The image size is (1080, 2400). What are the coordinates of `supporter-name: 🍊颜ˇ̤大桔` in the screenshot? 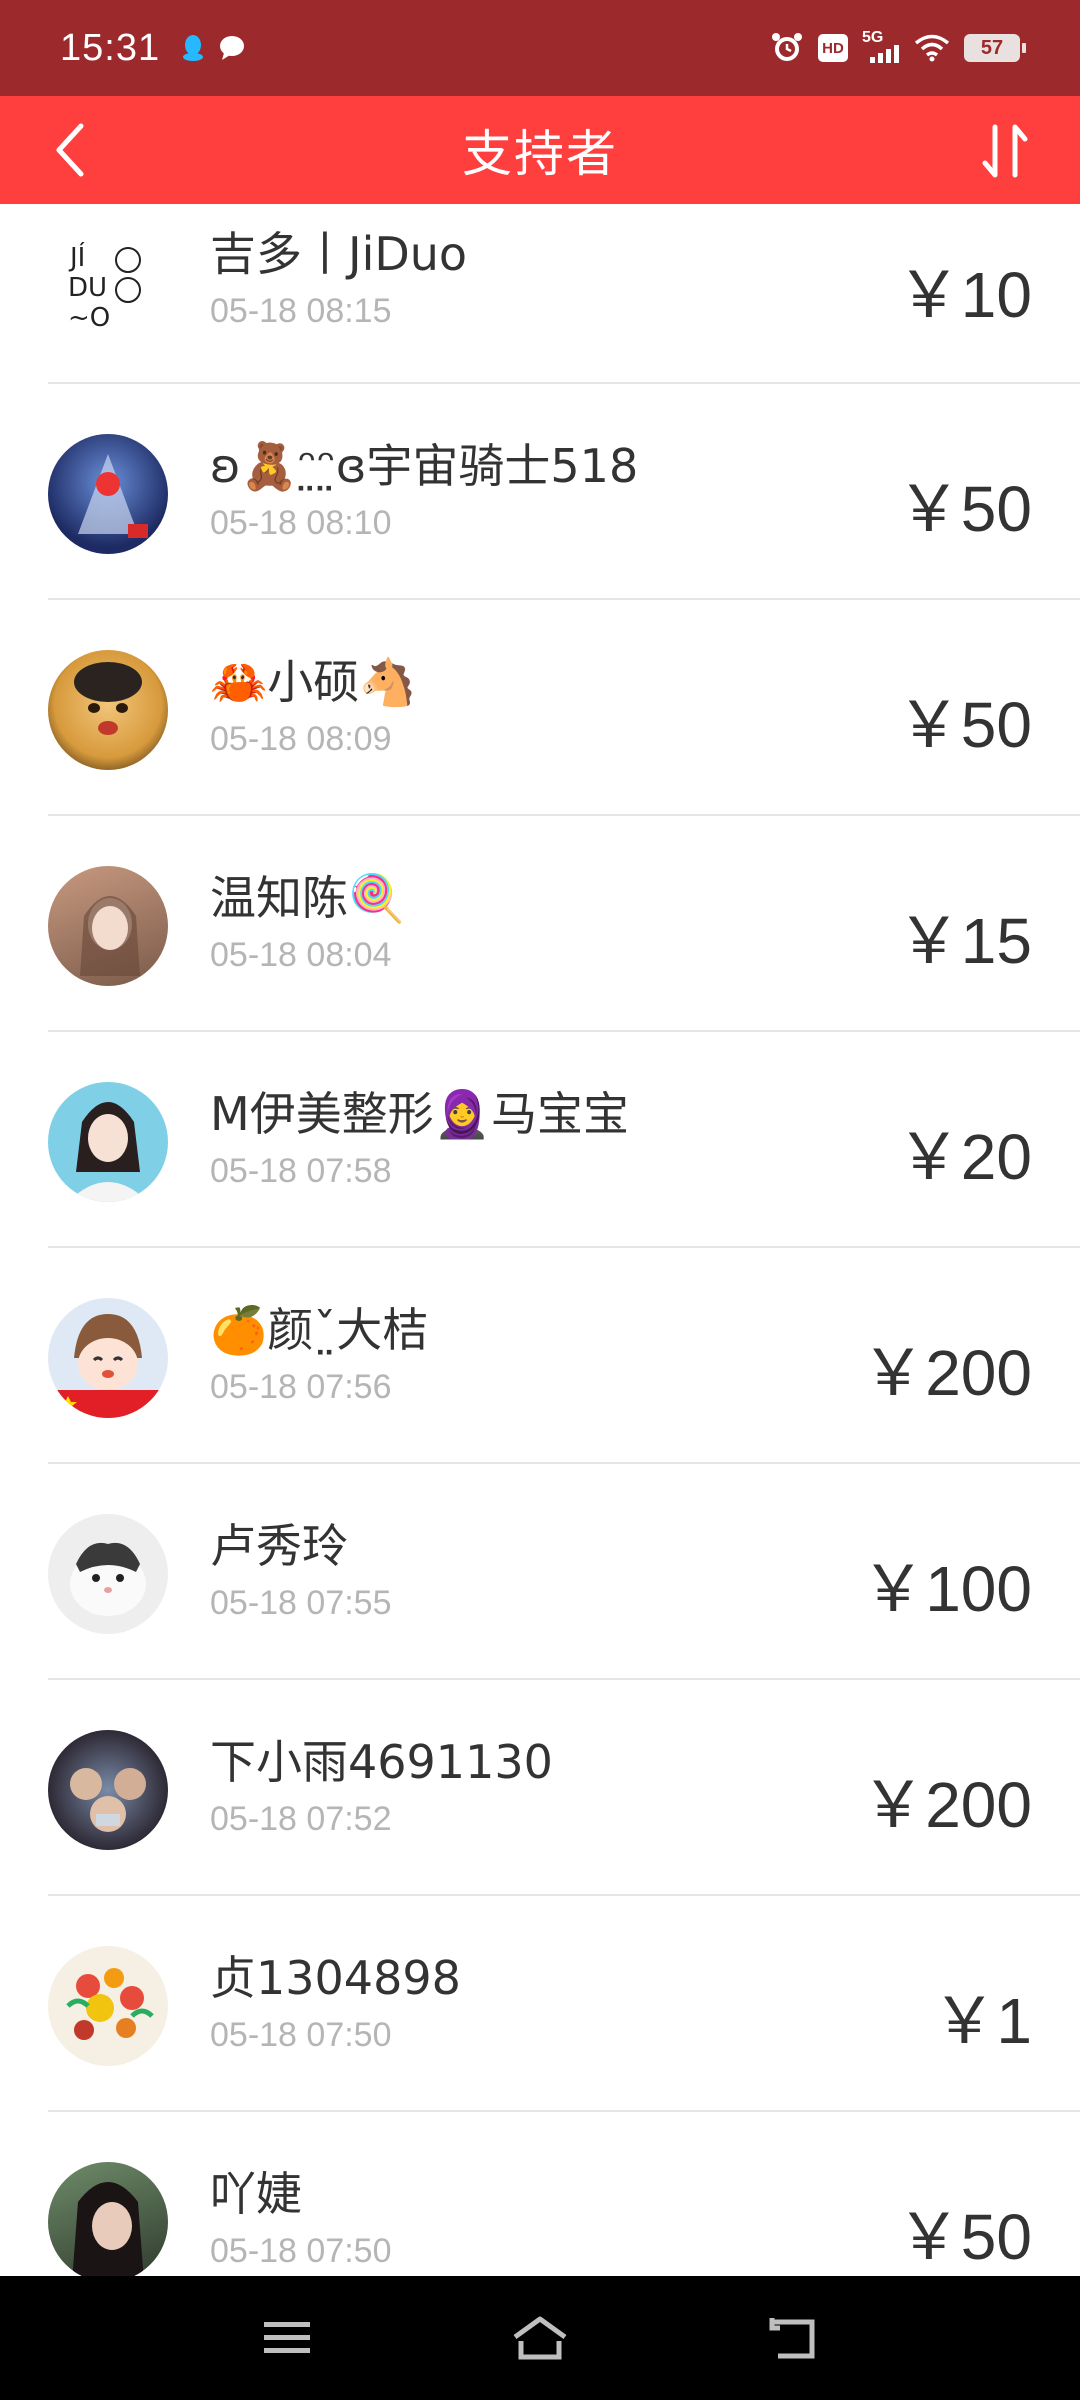 It's located at (319, 1330).